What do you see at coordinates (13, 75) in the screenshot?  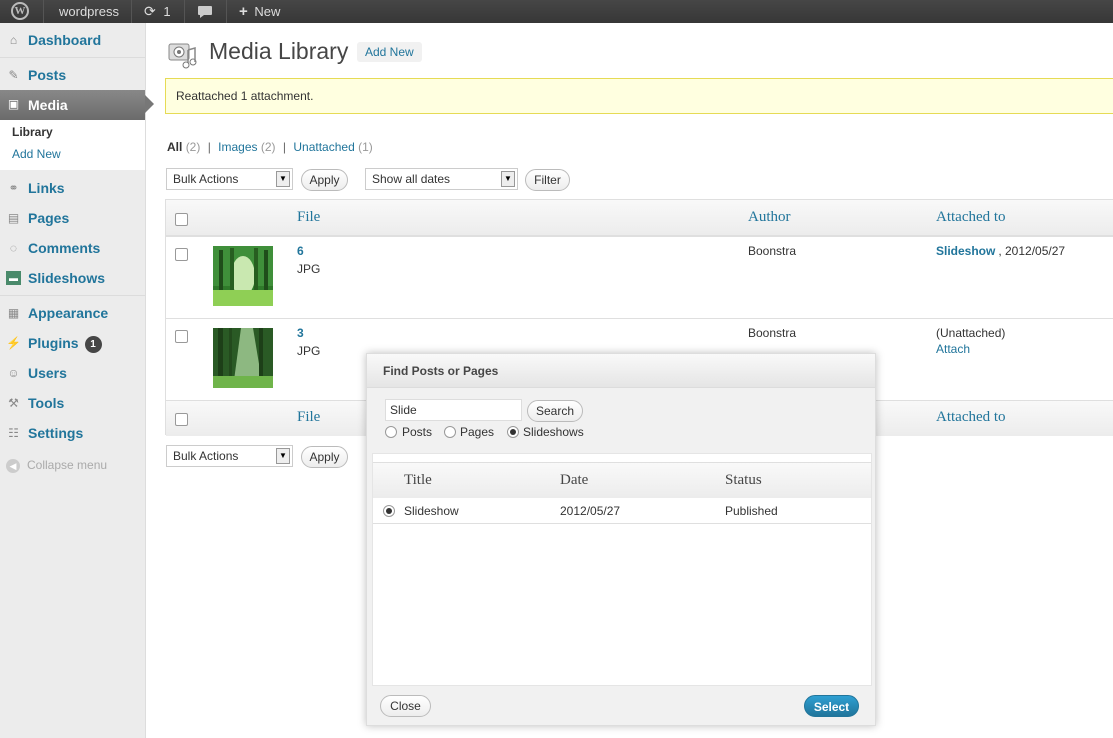 I see `pushpin-icon: ✎` at bounding box center [13, 75].